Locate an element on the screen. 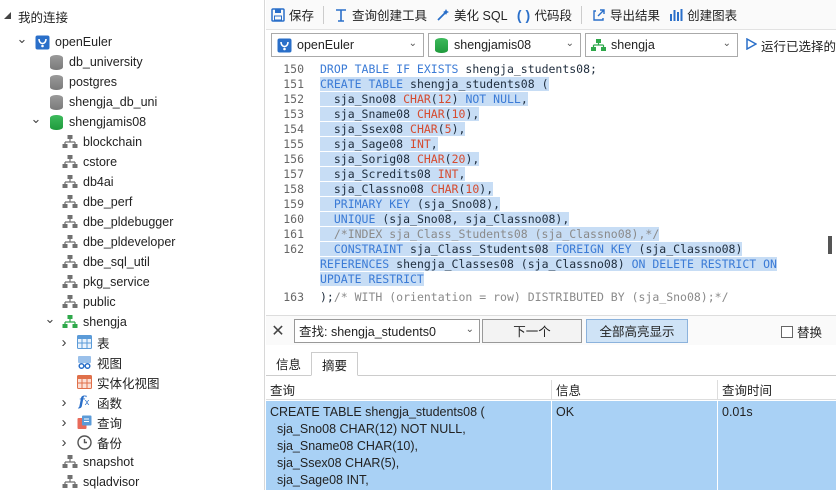  tree-root-my-connections: 我的连接 is located at coordinates (35, 16).